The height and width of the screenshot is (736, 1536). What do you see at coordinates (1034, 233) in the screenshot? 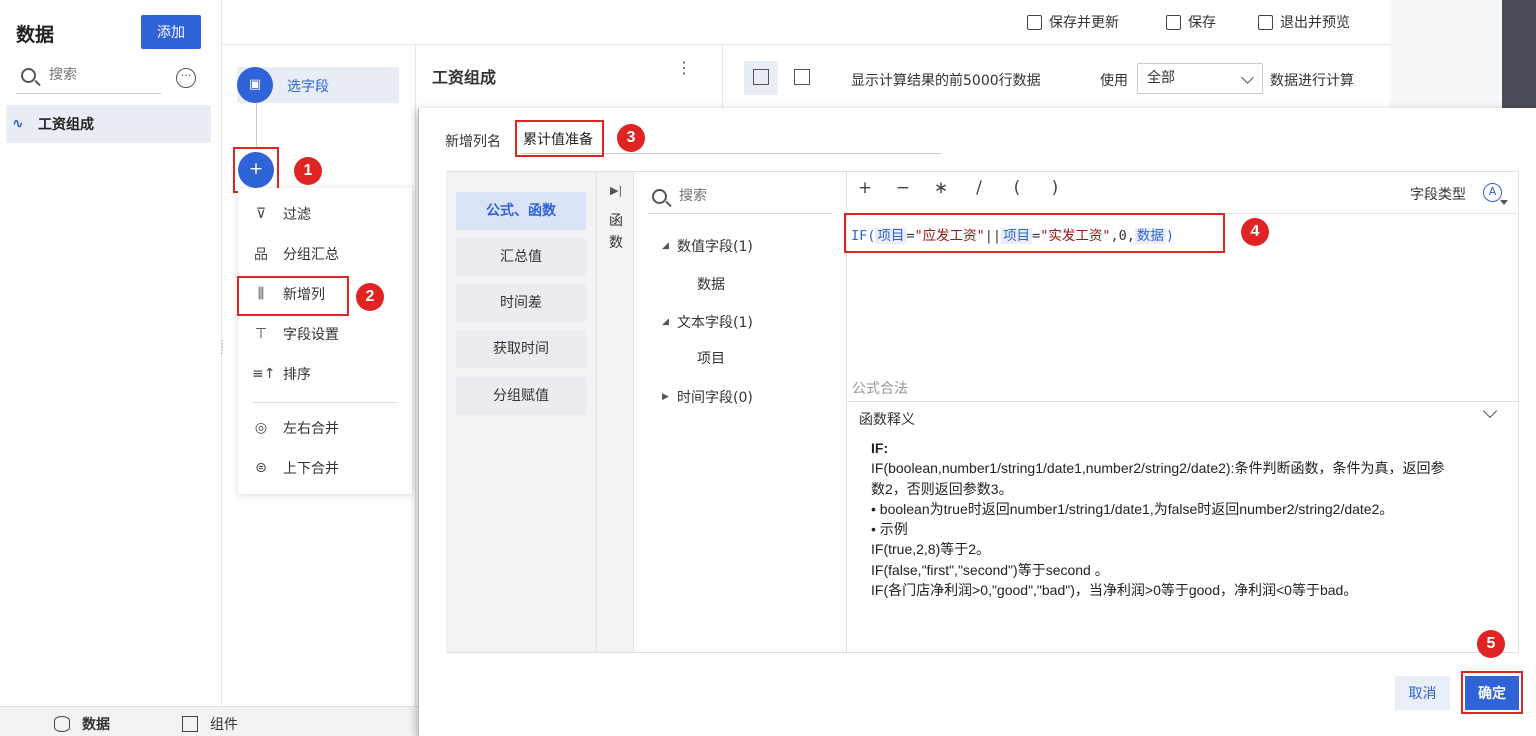
I see `highlight-frame-formula` at bounding box center [1034, 233].